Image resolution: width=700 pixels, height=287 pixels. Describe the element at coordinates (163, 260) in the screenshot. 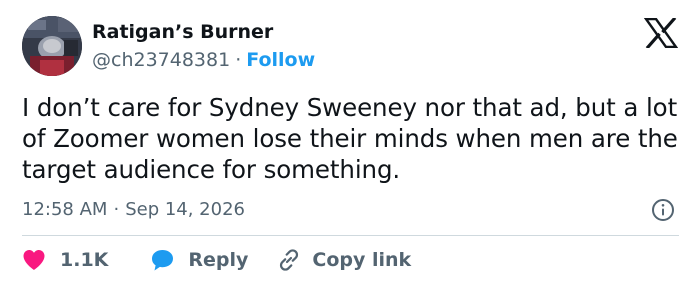

I see `speech-bubble-icon` at that location.